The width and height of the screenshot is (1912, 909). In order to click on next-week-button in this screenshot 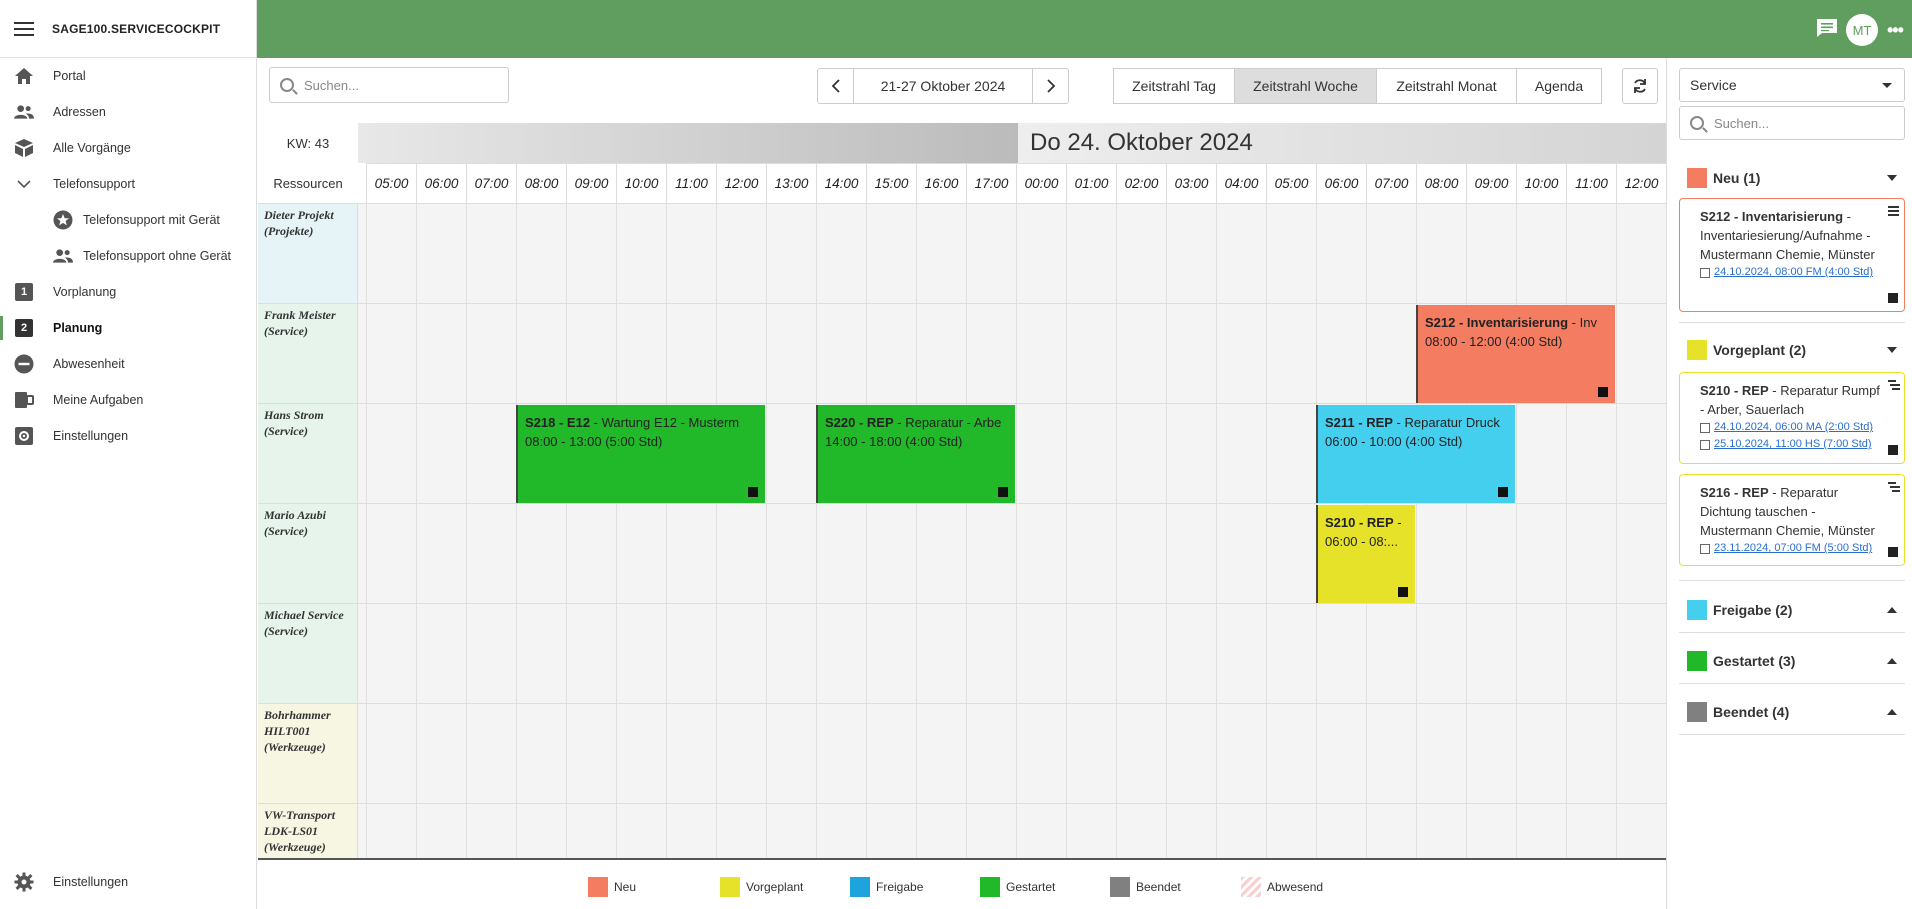, I will do `click(1050, 86)`.